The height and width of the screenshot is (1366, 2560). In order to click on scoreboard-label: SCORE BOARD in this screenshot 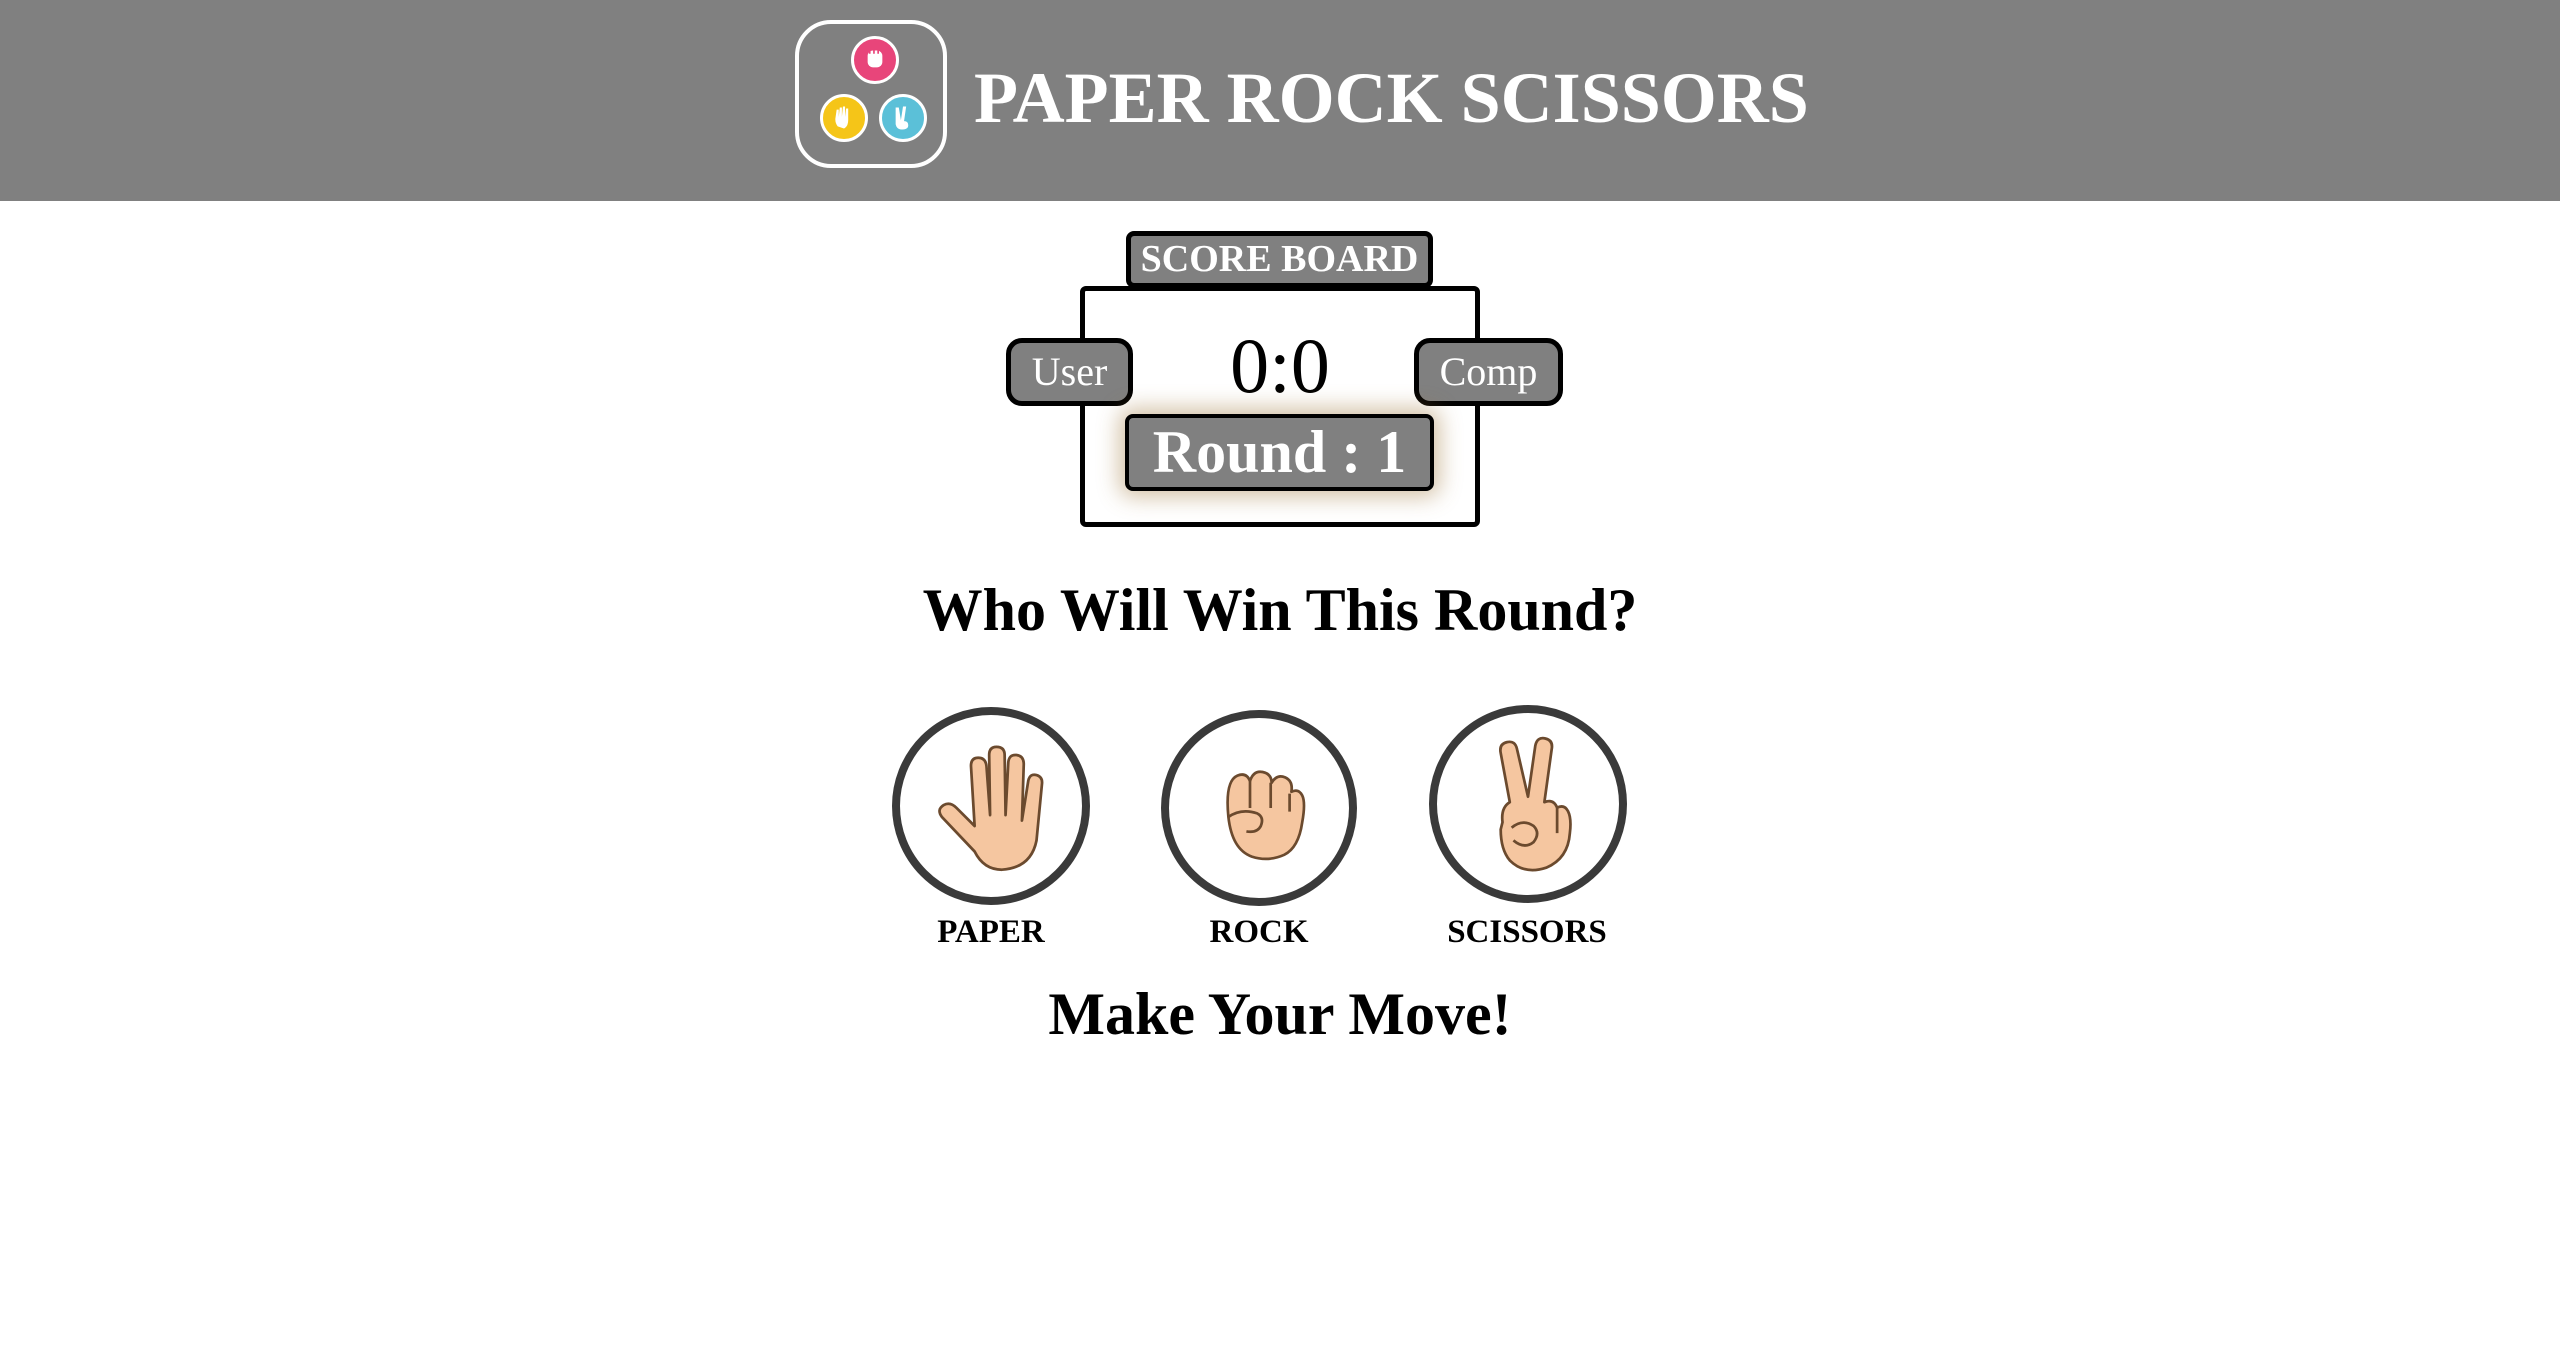, I will do `click(1279, 259)`.